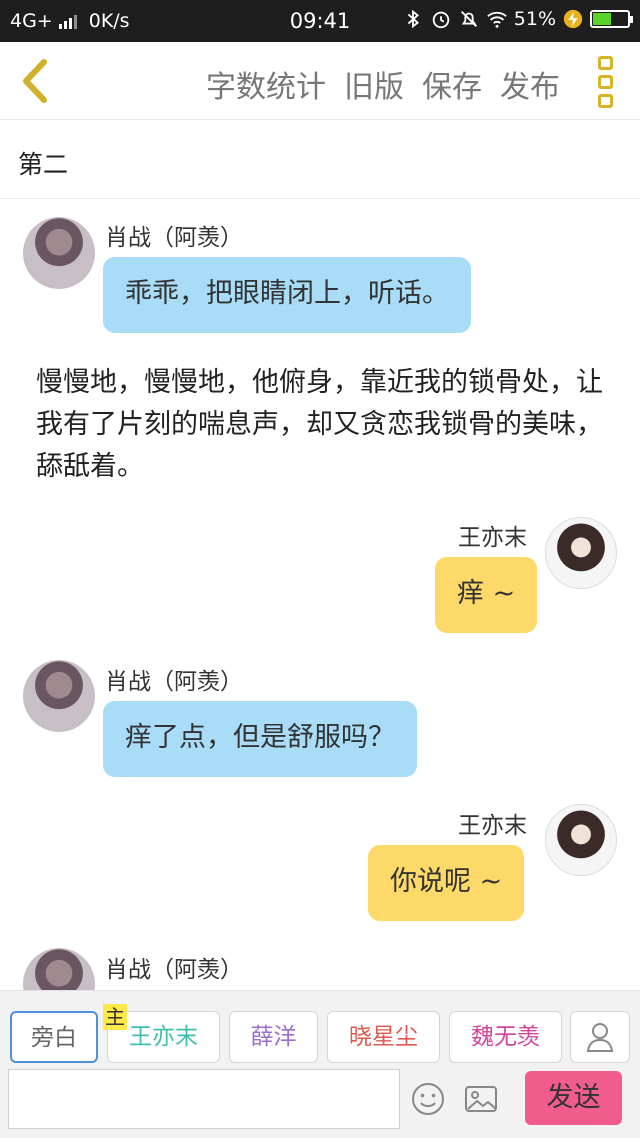 The image size is (640, 1138). I want to click on chapter-title: 第二, so click(43, 163).